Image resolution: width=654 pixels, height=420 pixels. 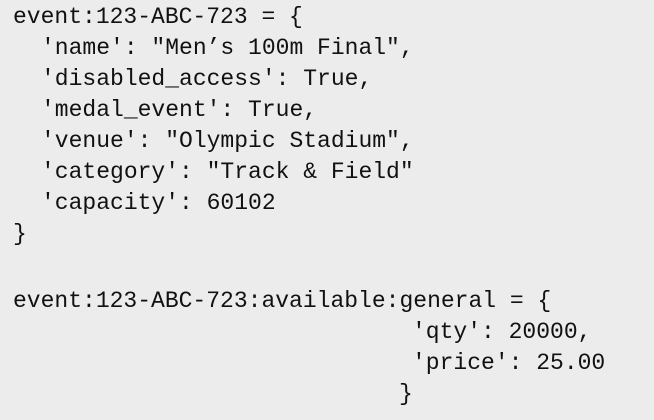 I want to click on block2-header-line: event:123-ABC-723:available:general = {, so click(x=282, y=301).